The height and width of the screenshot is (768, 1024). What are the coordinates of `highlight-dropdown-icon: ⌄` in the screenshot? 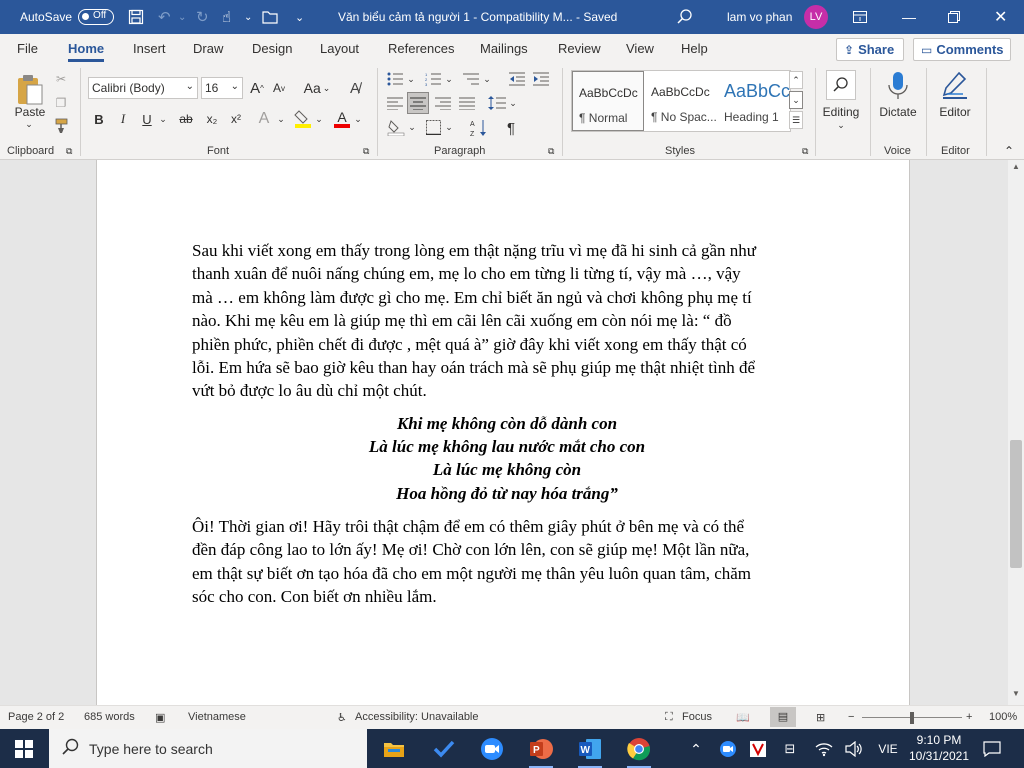 It's located at (319, 119).